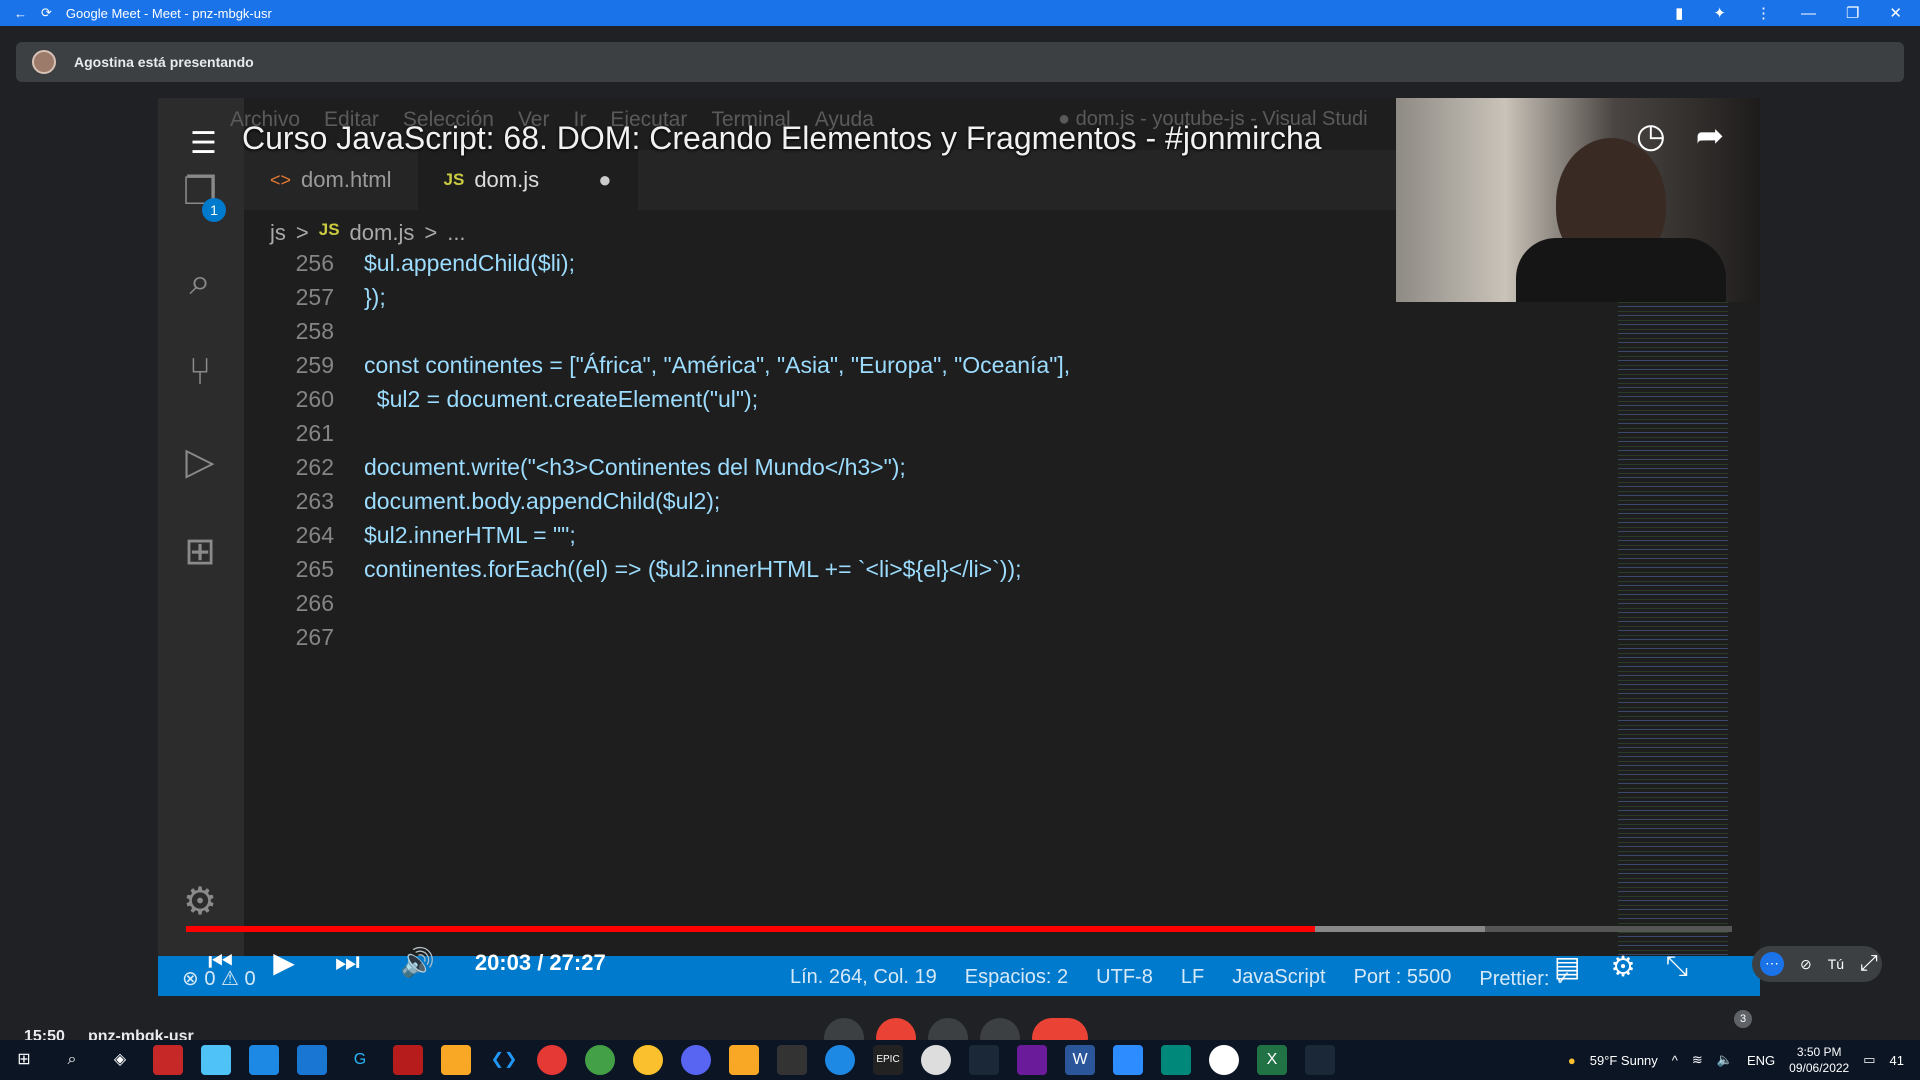 The image size is (1920, 1080). I want to click on discord-icon, so click(696, 1060).